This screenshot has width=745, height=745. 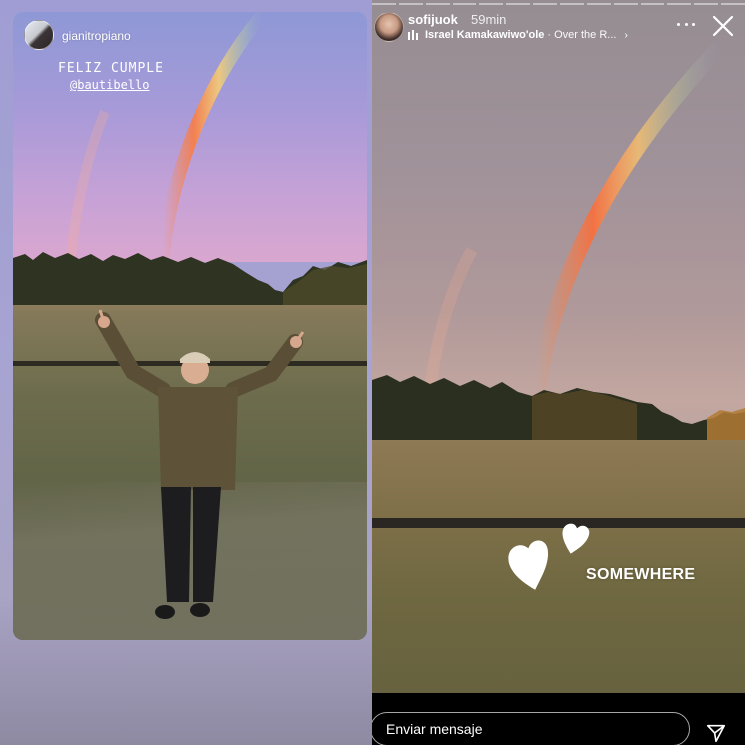 I want to click on more-horizontal-icon, so click(x=678, y=24).